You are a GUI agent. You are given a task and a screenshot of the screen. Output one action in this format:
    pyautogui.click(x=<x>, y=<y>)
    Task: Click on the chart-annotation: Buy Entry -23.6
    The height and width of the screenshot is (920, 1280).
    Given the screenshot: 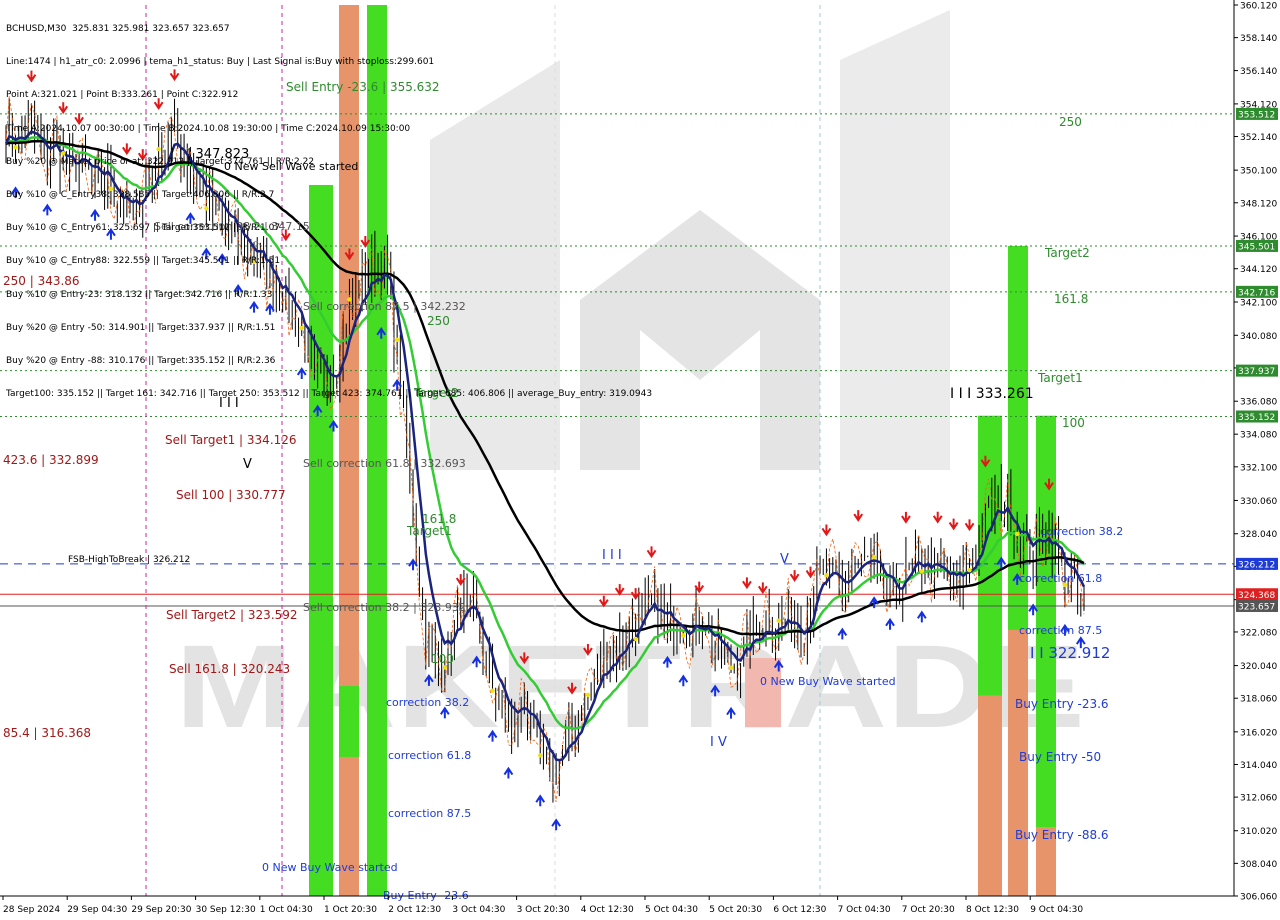 What is the action you would take?
    pyautogui.click(x=1062, y=704)
    